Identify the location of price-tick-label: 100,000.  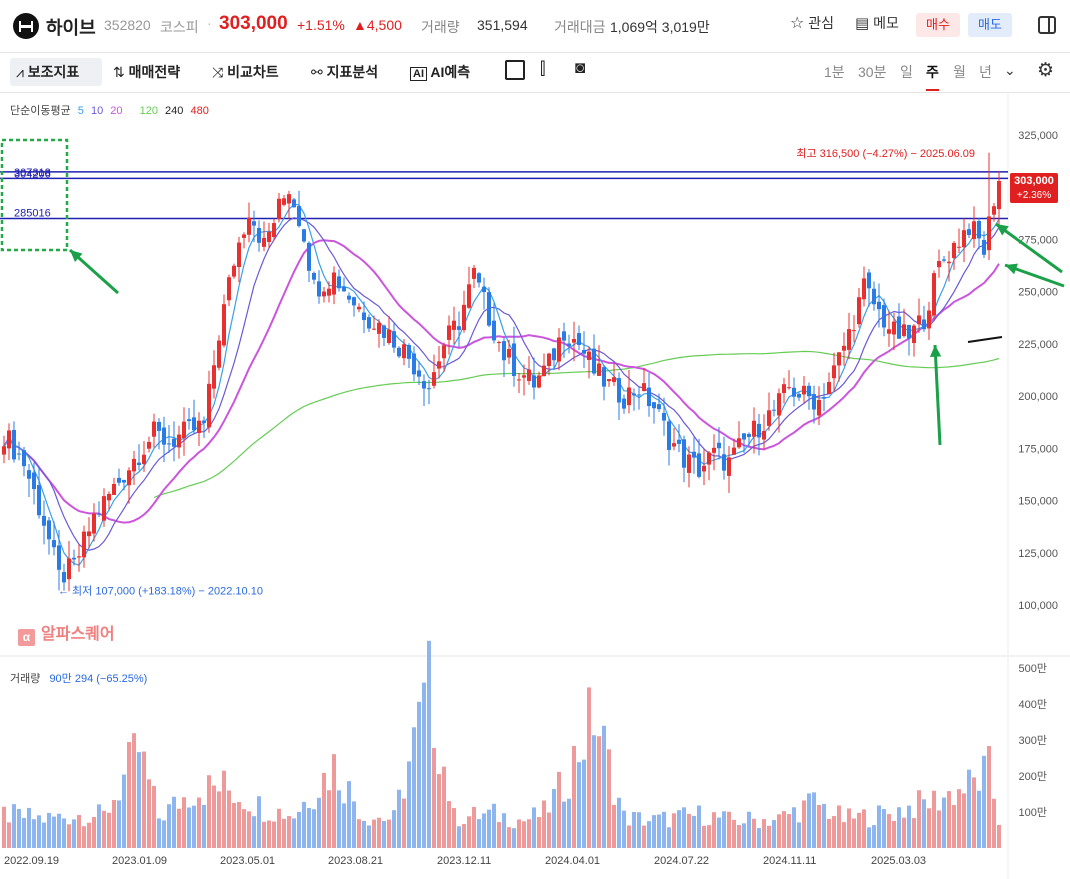
(1038, 606).